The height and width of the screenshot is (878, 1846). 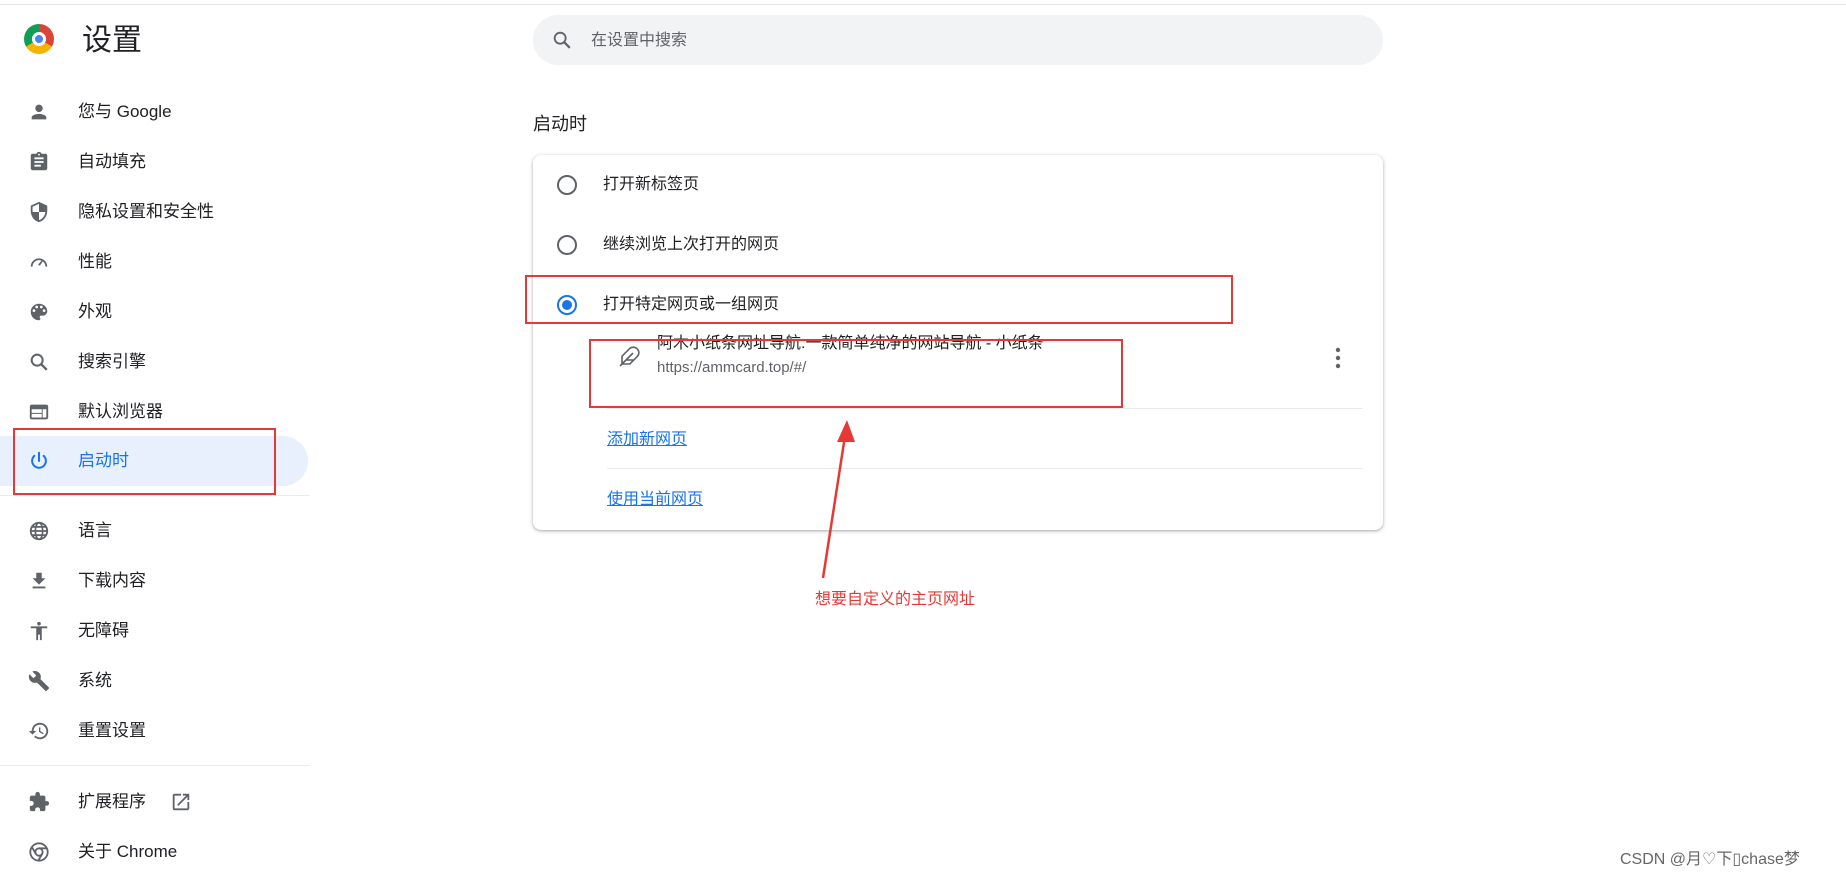 What do you see at coordinates (838, 499) in the screenshot?
I see `annotation-arrow` at bounding box center [838, 499].